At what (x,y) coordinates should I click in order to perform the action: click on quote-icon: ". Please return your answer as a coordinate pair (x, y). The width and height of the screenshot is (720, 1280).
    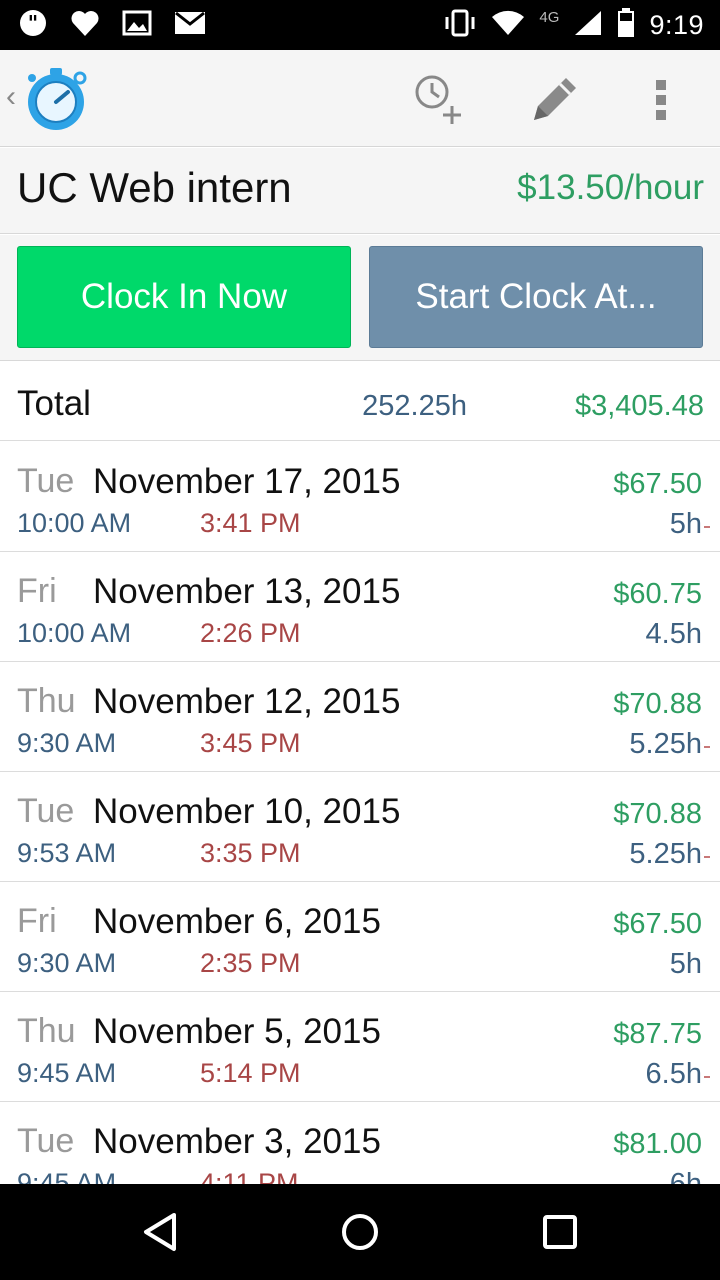
    Looking at the image, I should click on (33, 25).